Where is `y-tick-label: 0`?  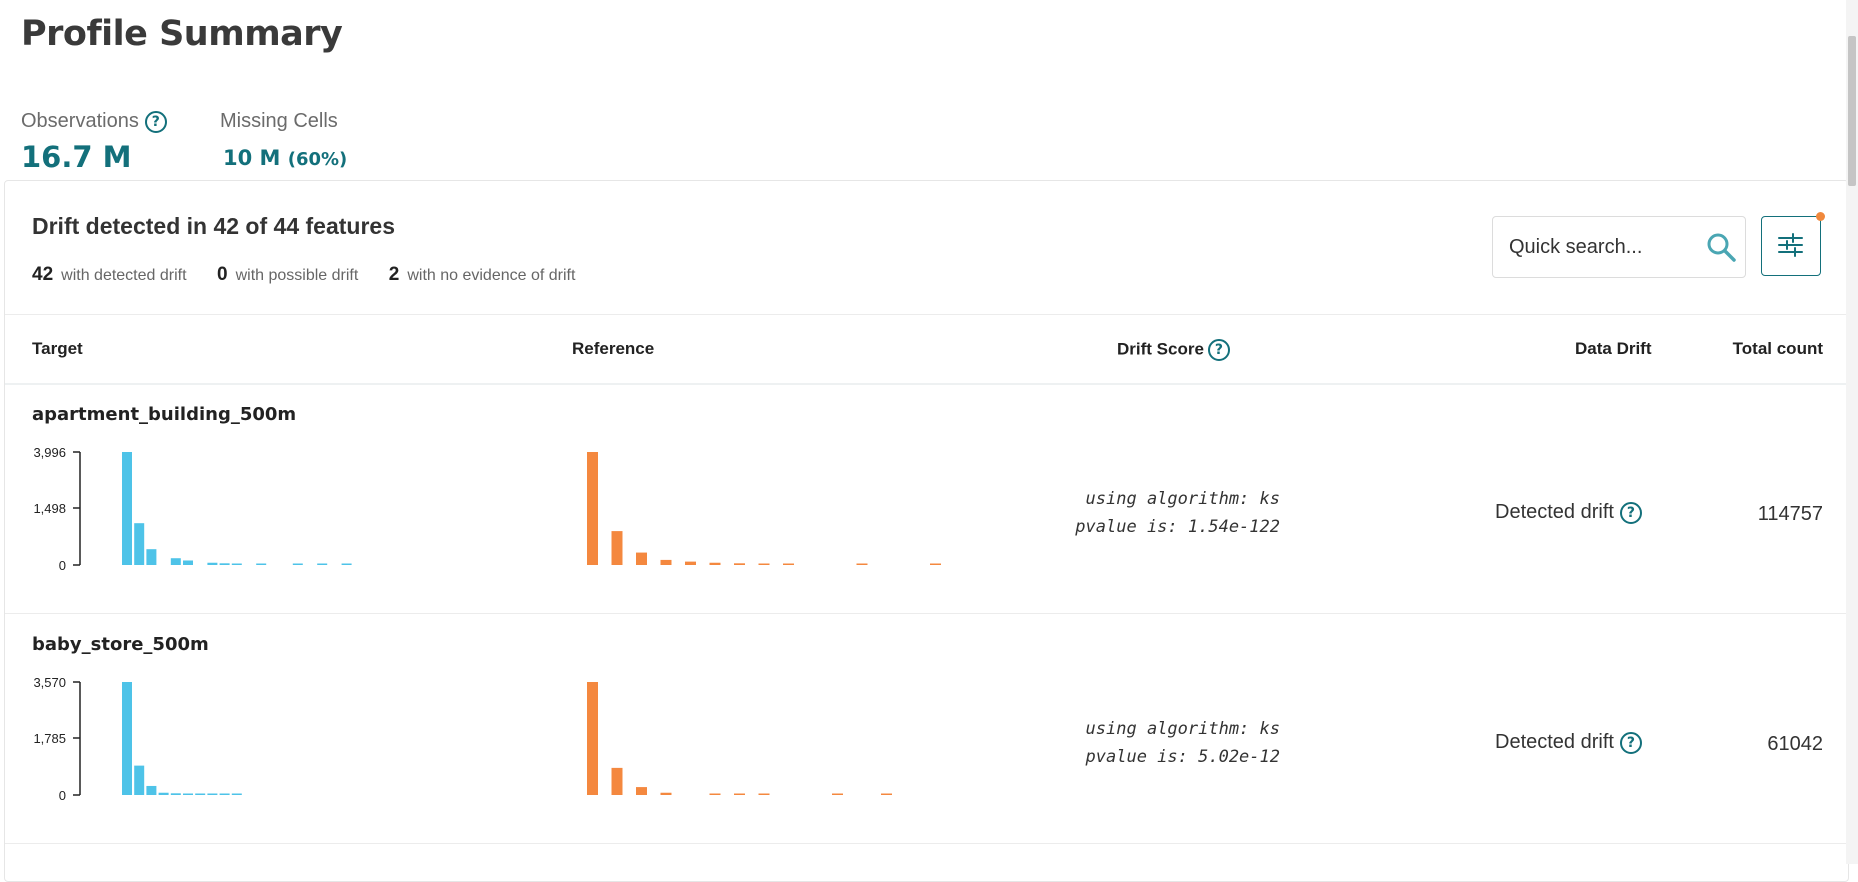 y-tick-label: 0 is located at coordinates (62, 564).